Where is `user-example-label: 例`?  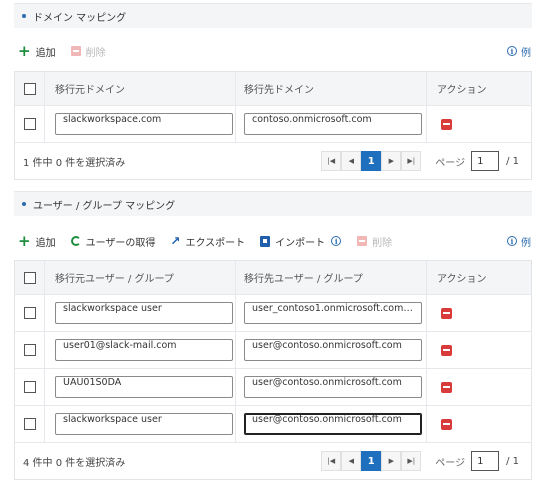
user-example-label: 例 is located at coordinates (526, 243).